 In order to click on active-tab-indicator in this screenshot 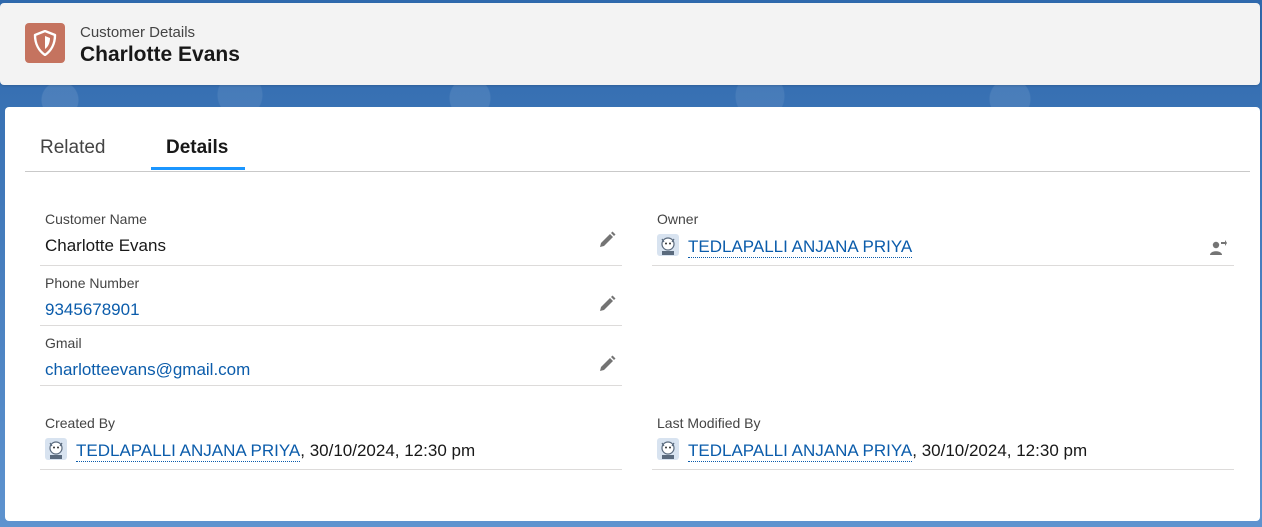, I will do `click(198, 168)`.